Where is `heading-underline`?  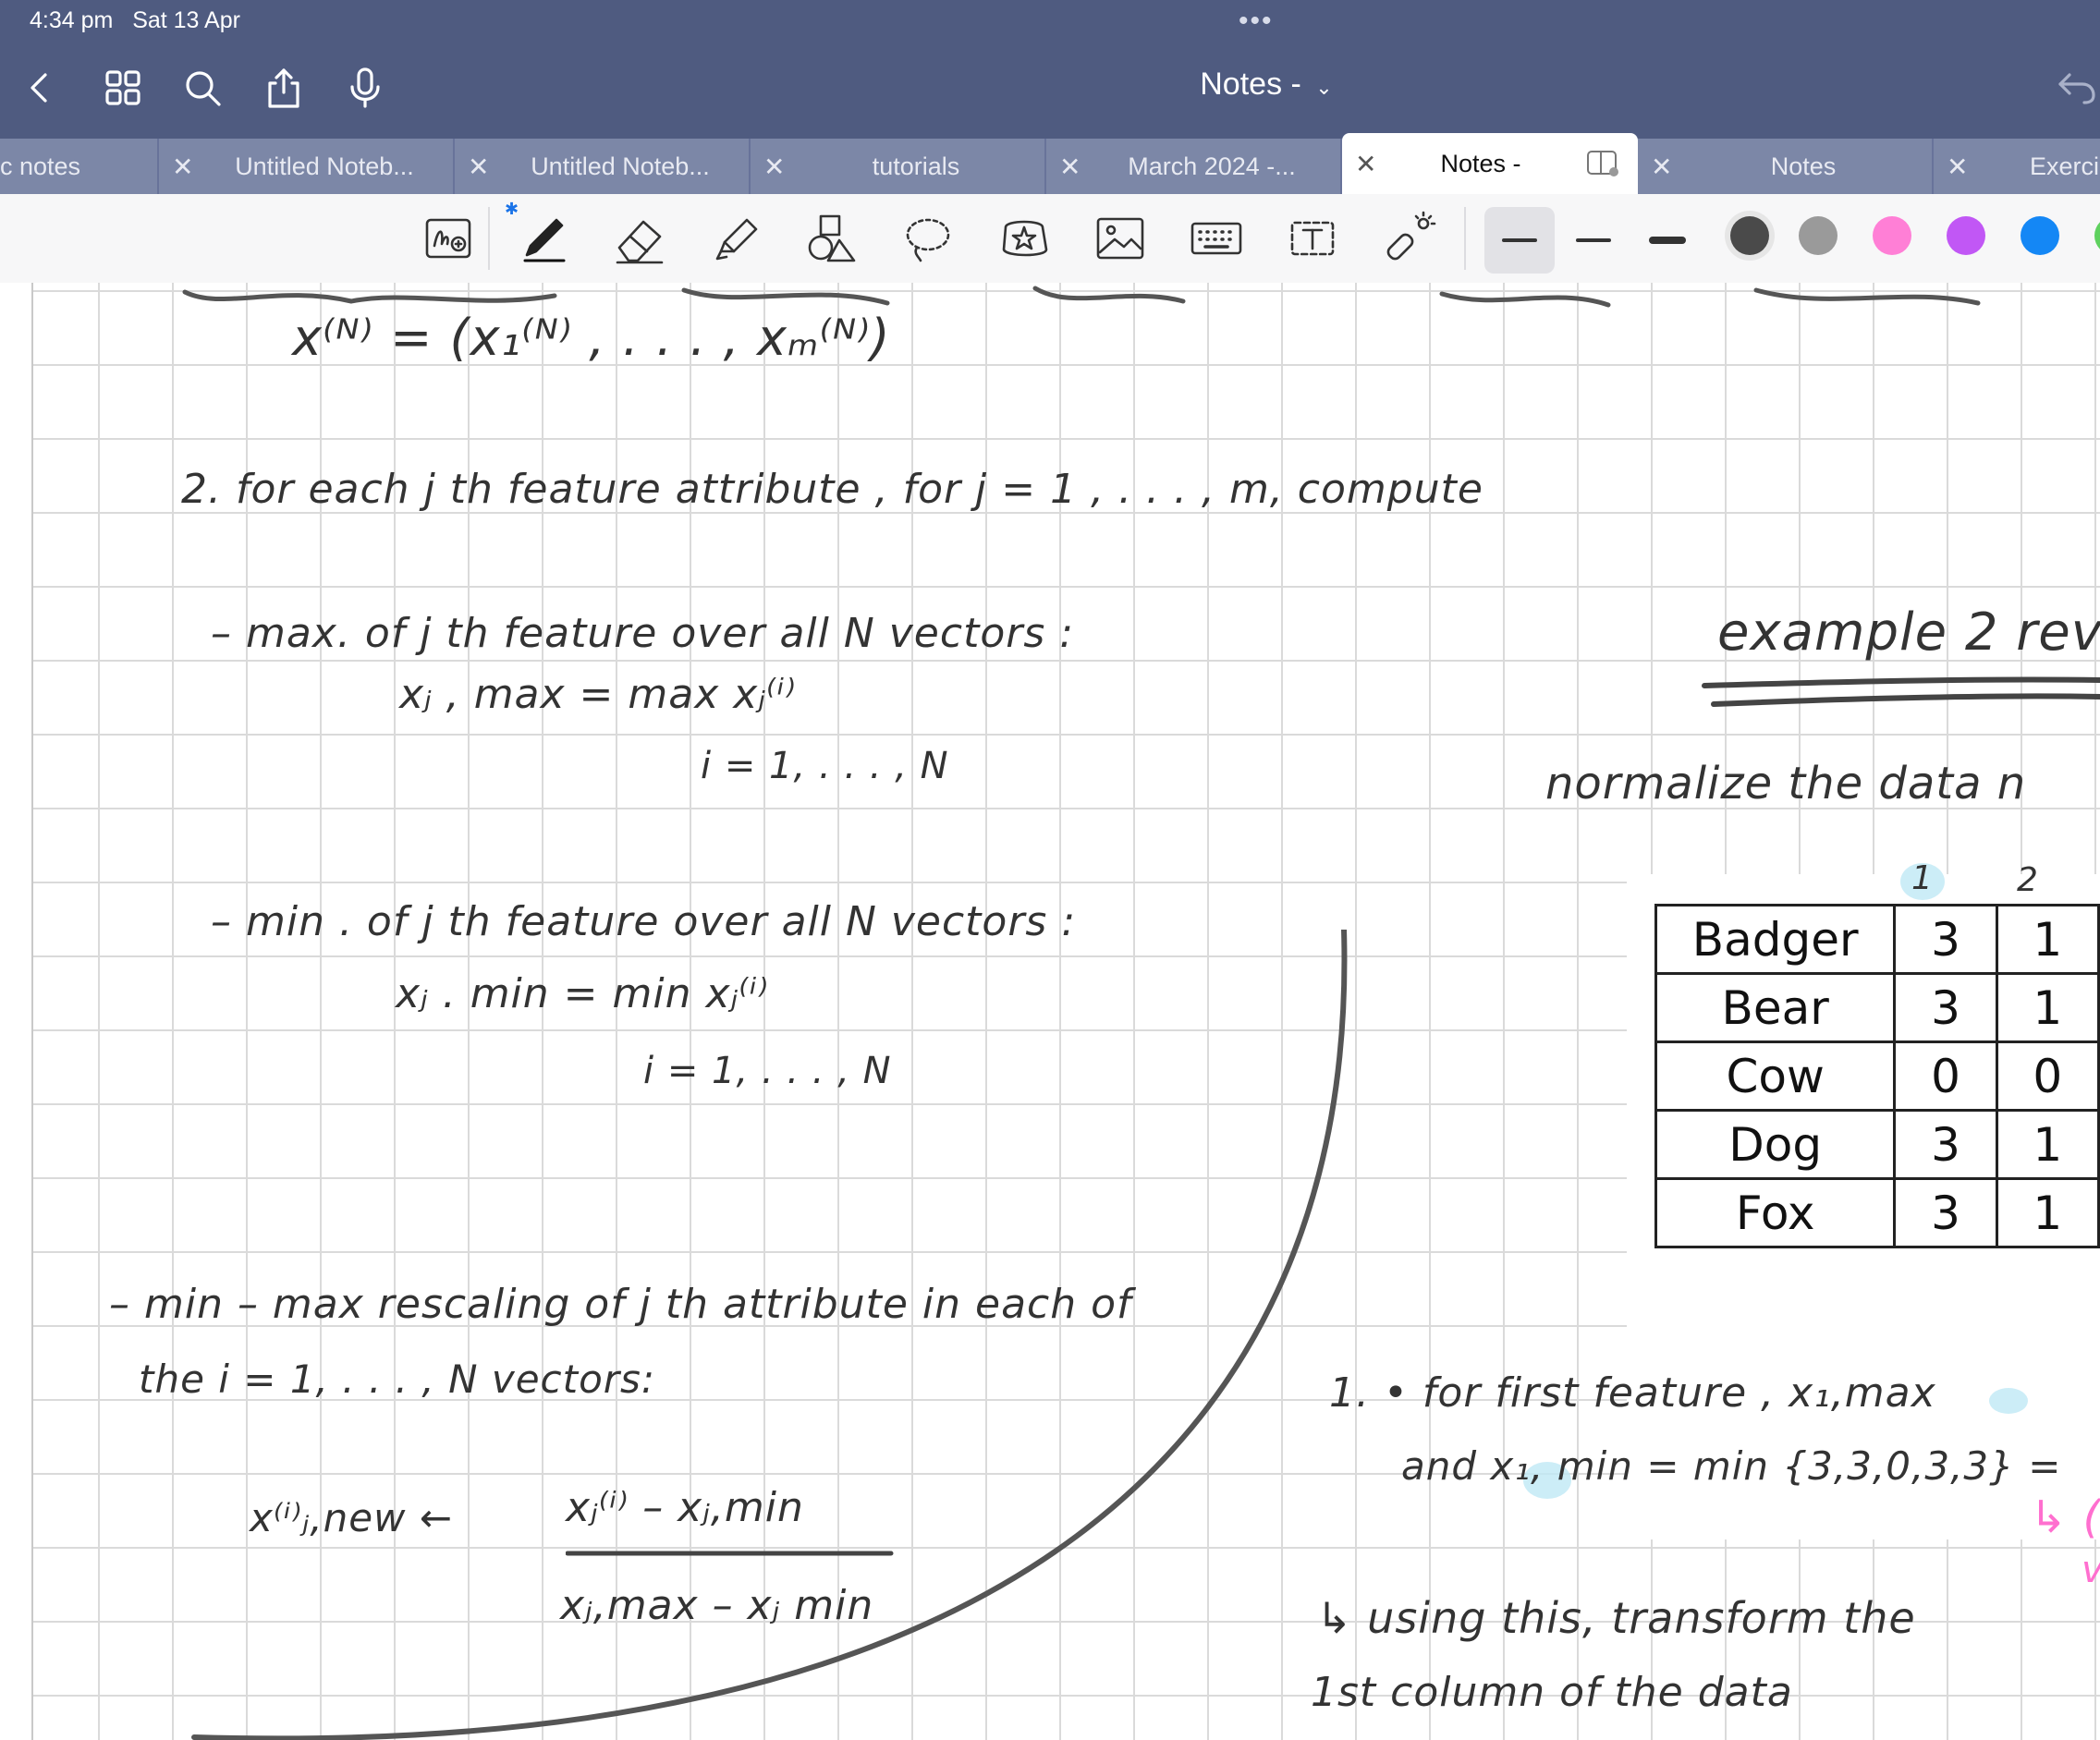
heading-underline is located at coordinates (1901, 691).